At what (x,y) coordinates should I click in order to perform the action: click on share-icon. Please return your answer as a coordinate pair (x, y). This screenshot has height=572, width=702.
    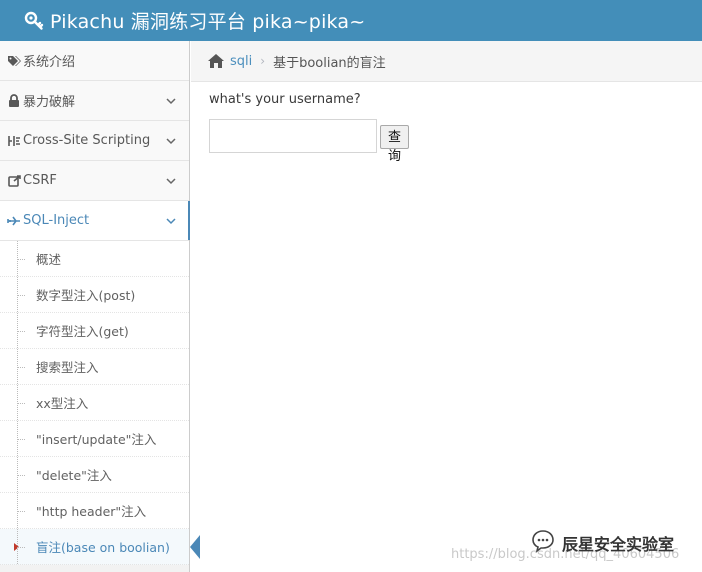
    Looking at the image, I should click on (14, 181).